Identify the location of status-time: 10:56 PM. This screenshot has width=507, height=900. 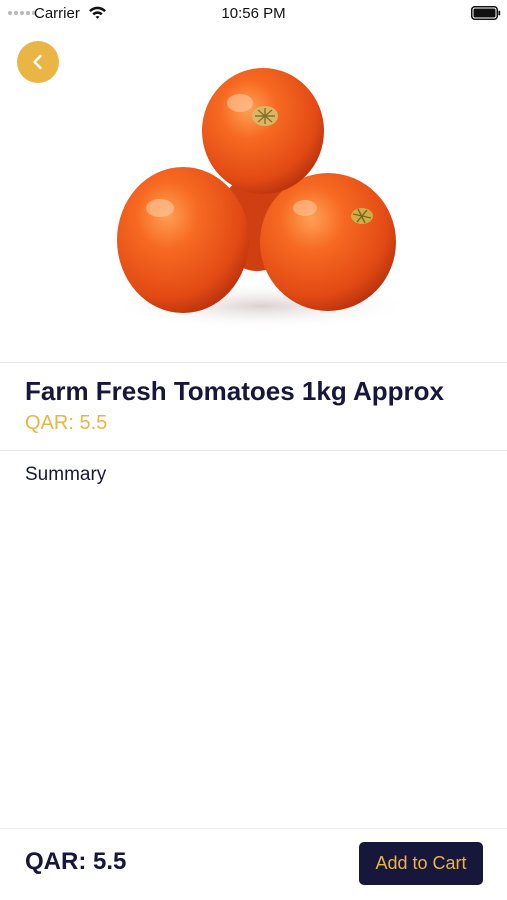
(253, 13).